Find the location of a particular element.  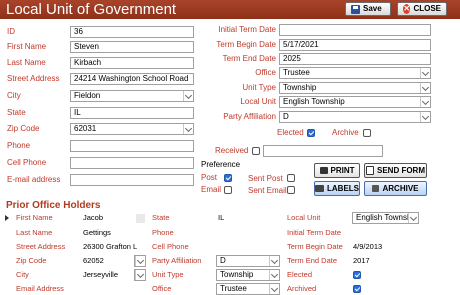

elected-checkbox is located at coordinates (311, 133).